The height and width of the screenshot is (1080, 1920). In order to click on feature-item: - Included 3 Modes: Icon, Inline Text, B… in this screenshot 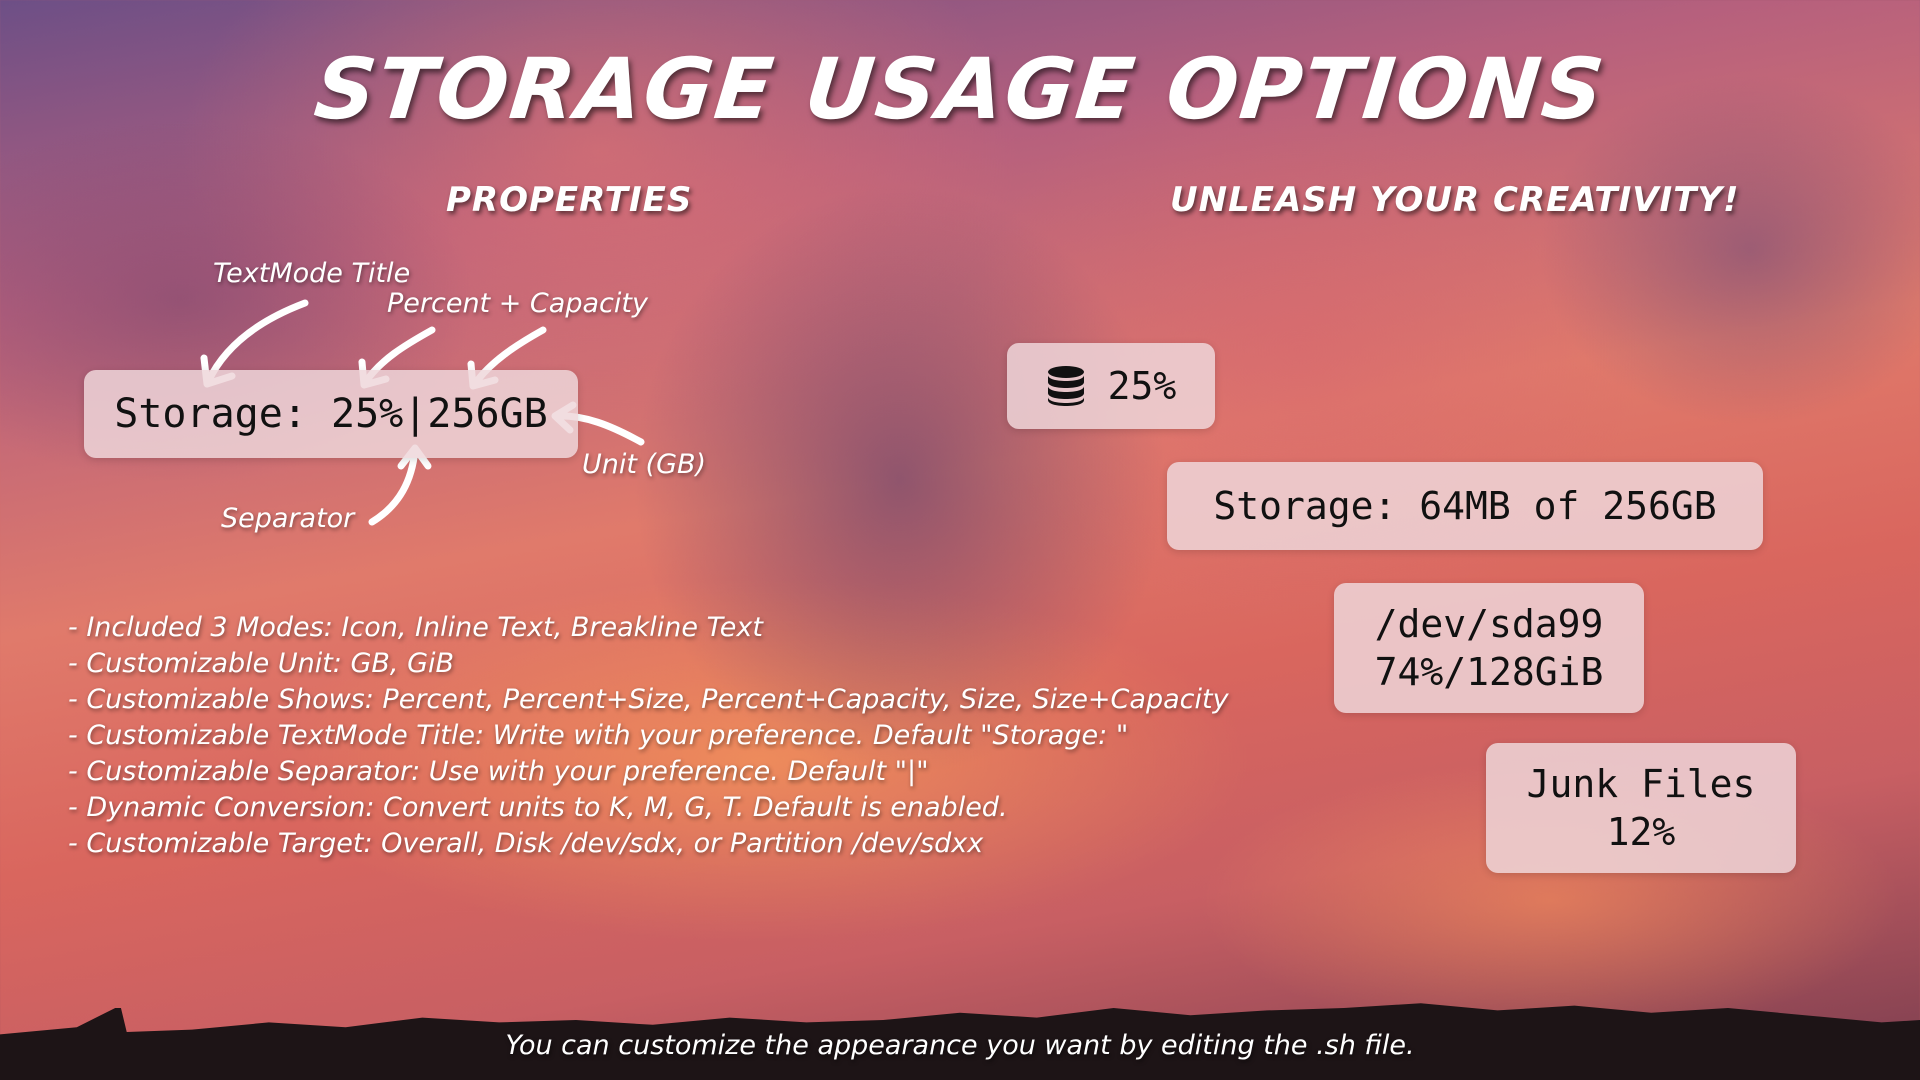, I will do `click(415, 627)`.